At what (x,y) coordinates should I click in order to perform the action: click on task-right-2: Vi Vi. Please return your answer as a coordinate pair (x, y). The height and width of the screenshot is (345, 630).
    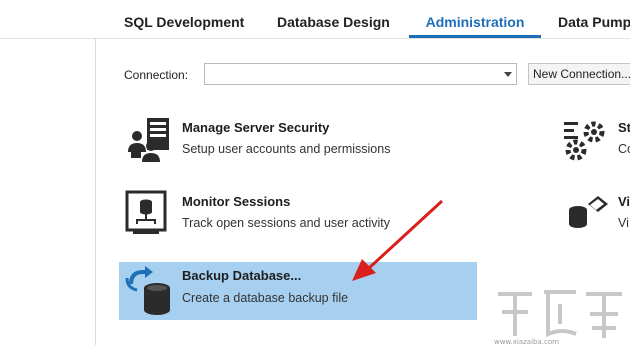
    Looking at the image, I should click on (596, 215).